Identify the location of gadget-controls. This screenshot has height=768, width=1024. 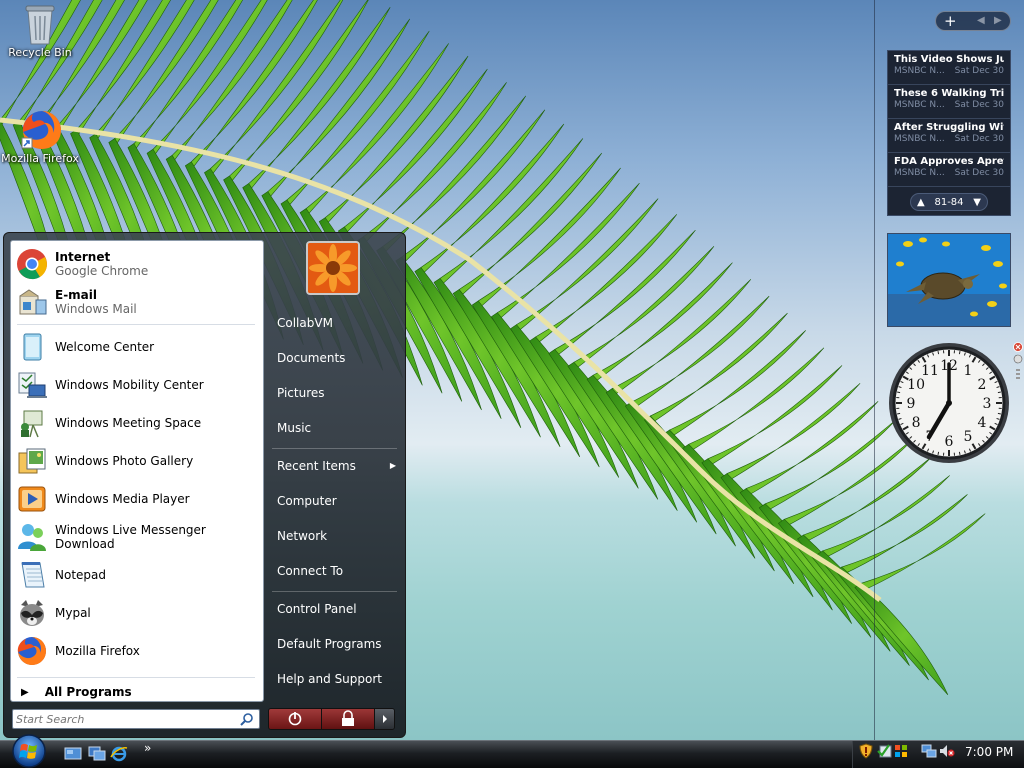
(1018, 360).